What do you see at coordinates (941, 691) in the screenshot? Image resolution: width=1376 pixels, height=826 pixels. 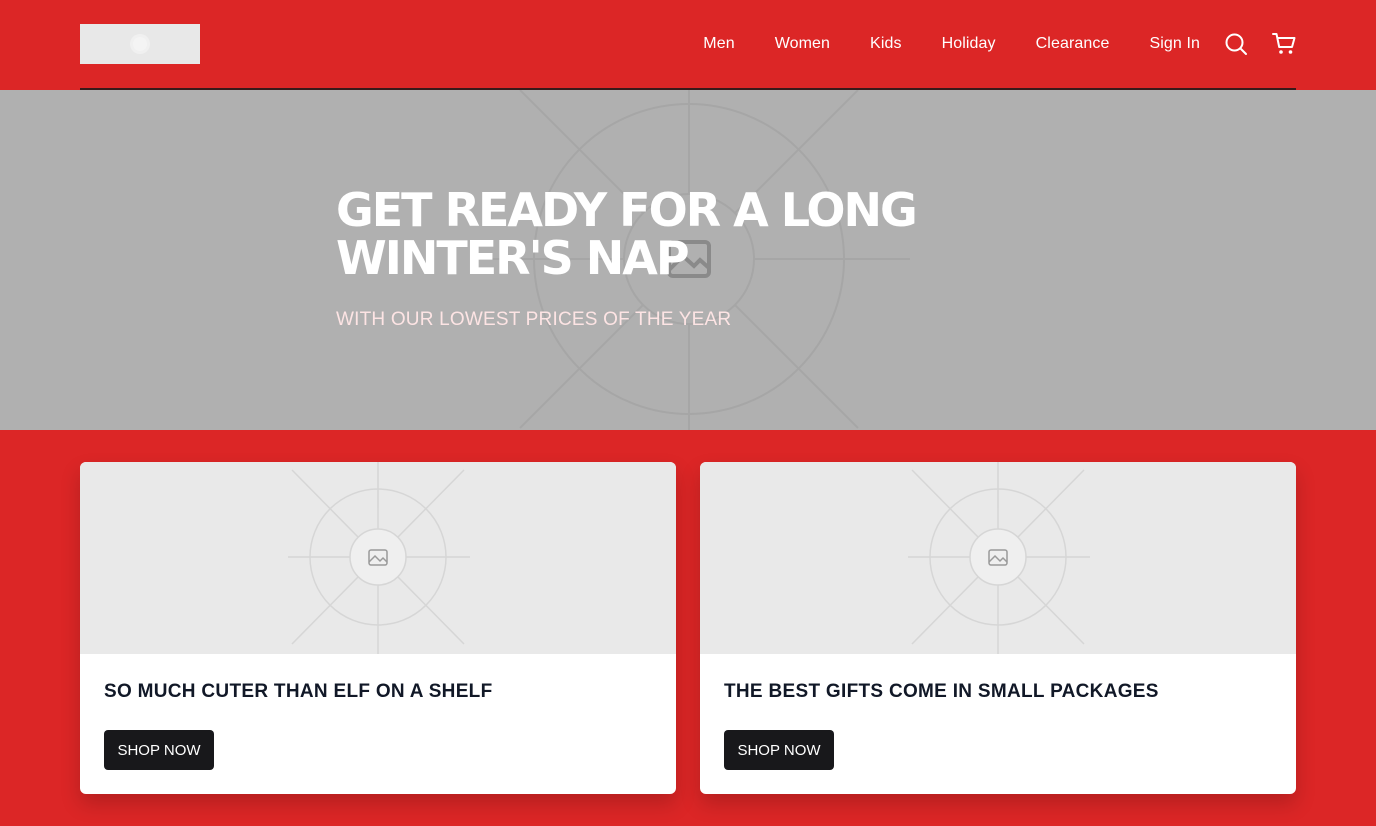 I see `card-title: THE BEST GIFTS COME IN SMALL PACKAGES` at bounding box center [941, 691].